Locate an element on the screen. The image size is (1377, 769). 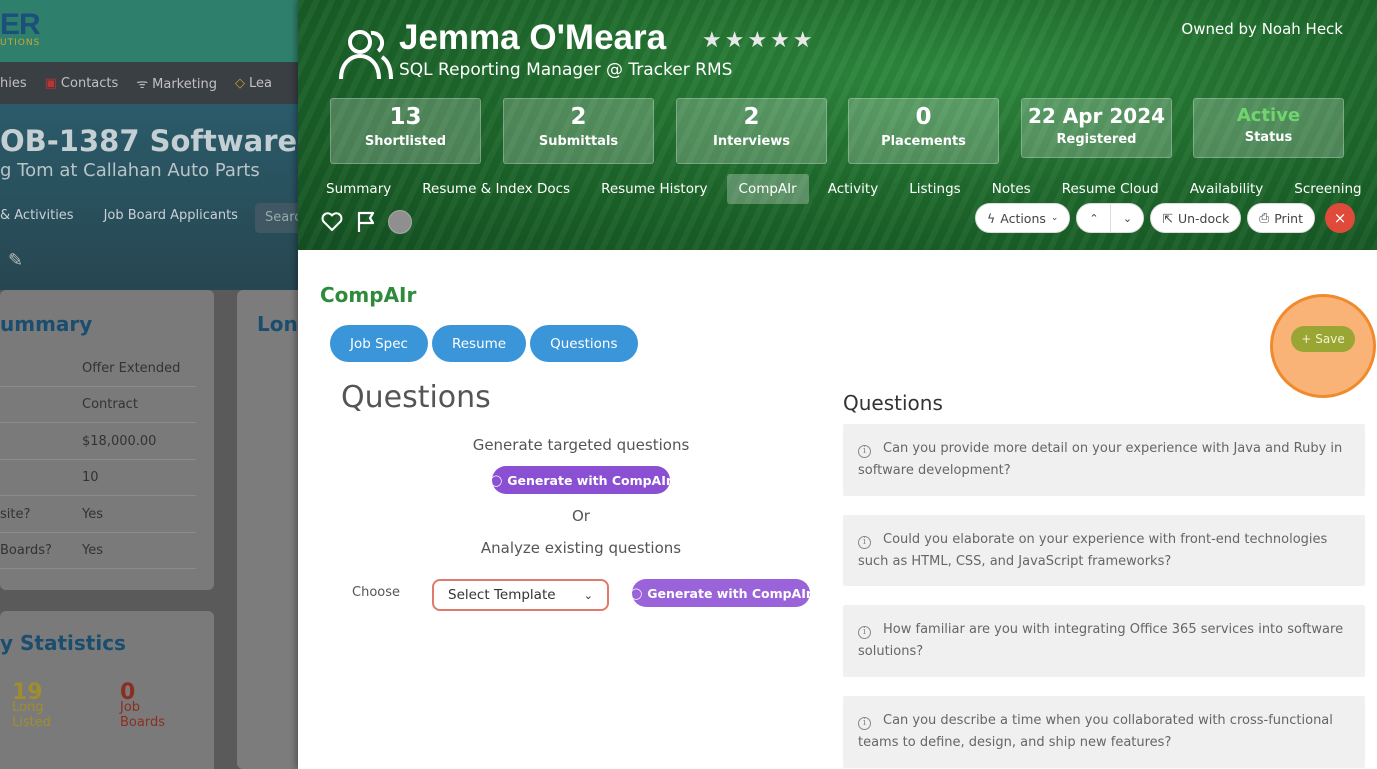
summary-value: Offer Extended is located at coordinates (131, 368).